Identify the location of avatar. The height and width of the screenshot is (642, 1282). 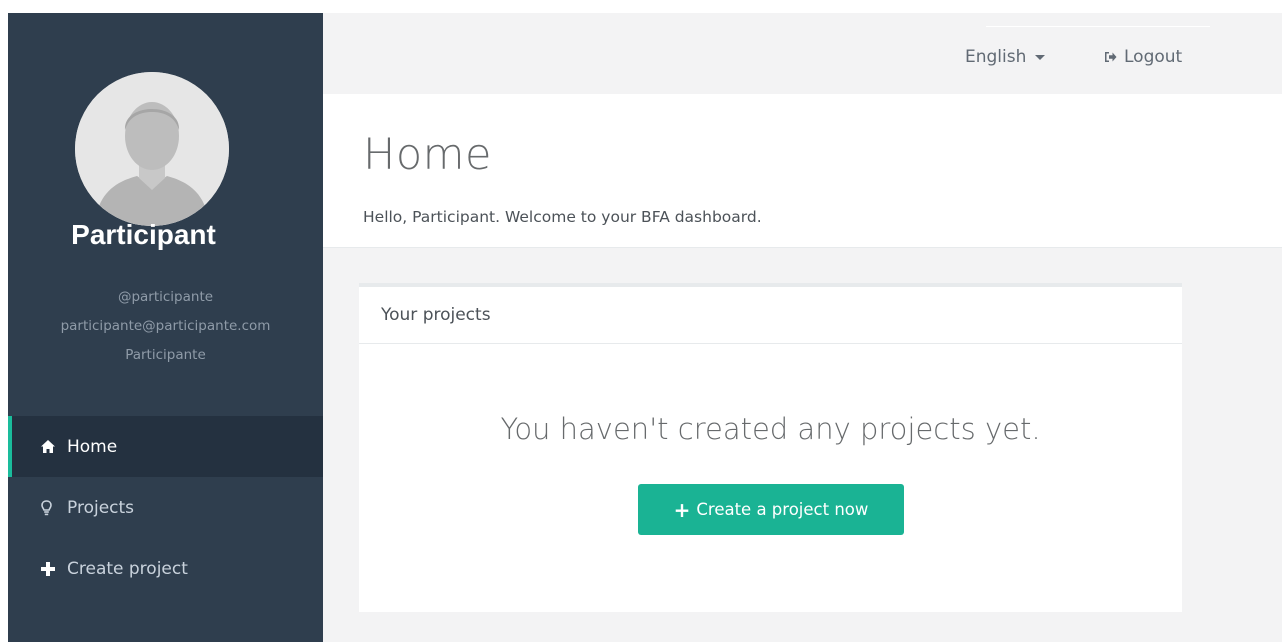
(152, 149).